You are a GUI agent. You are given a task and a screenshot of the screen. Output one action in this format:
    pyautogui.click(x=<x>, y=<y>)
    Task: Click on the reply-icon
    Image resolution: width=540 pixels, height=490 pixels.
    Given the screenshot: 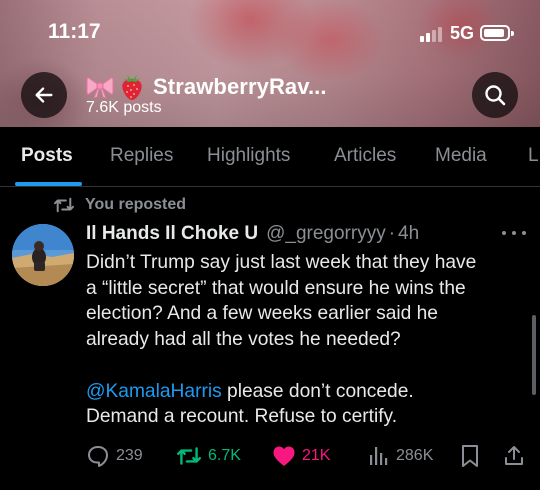 What is the action you would take?
    pyautogui.click(x=98, y=456)
    